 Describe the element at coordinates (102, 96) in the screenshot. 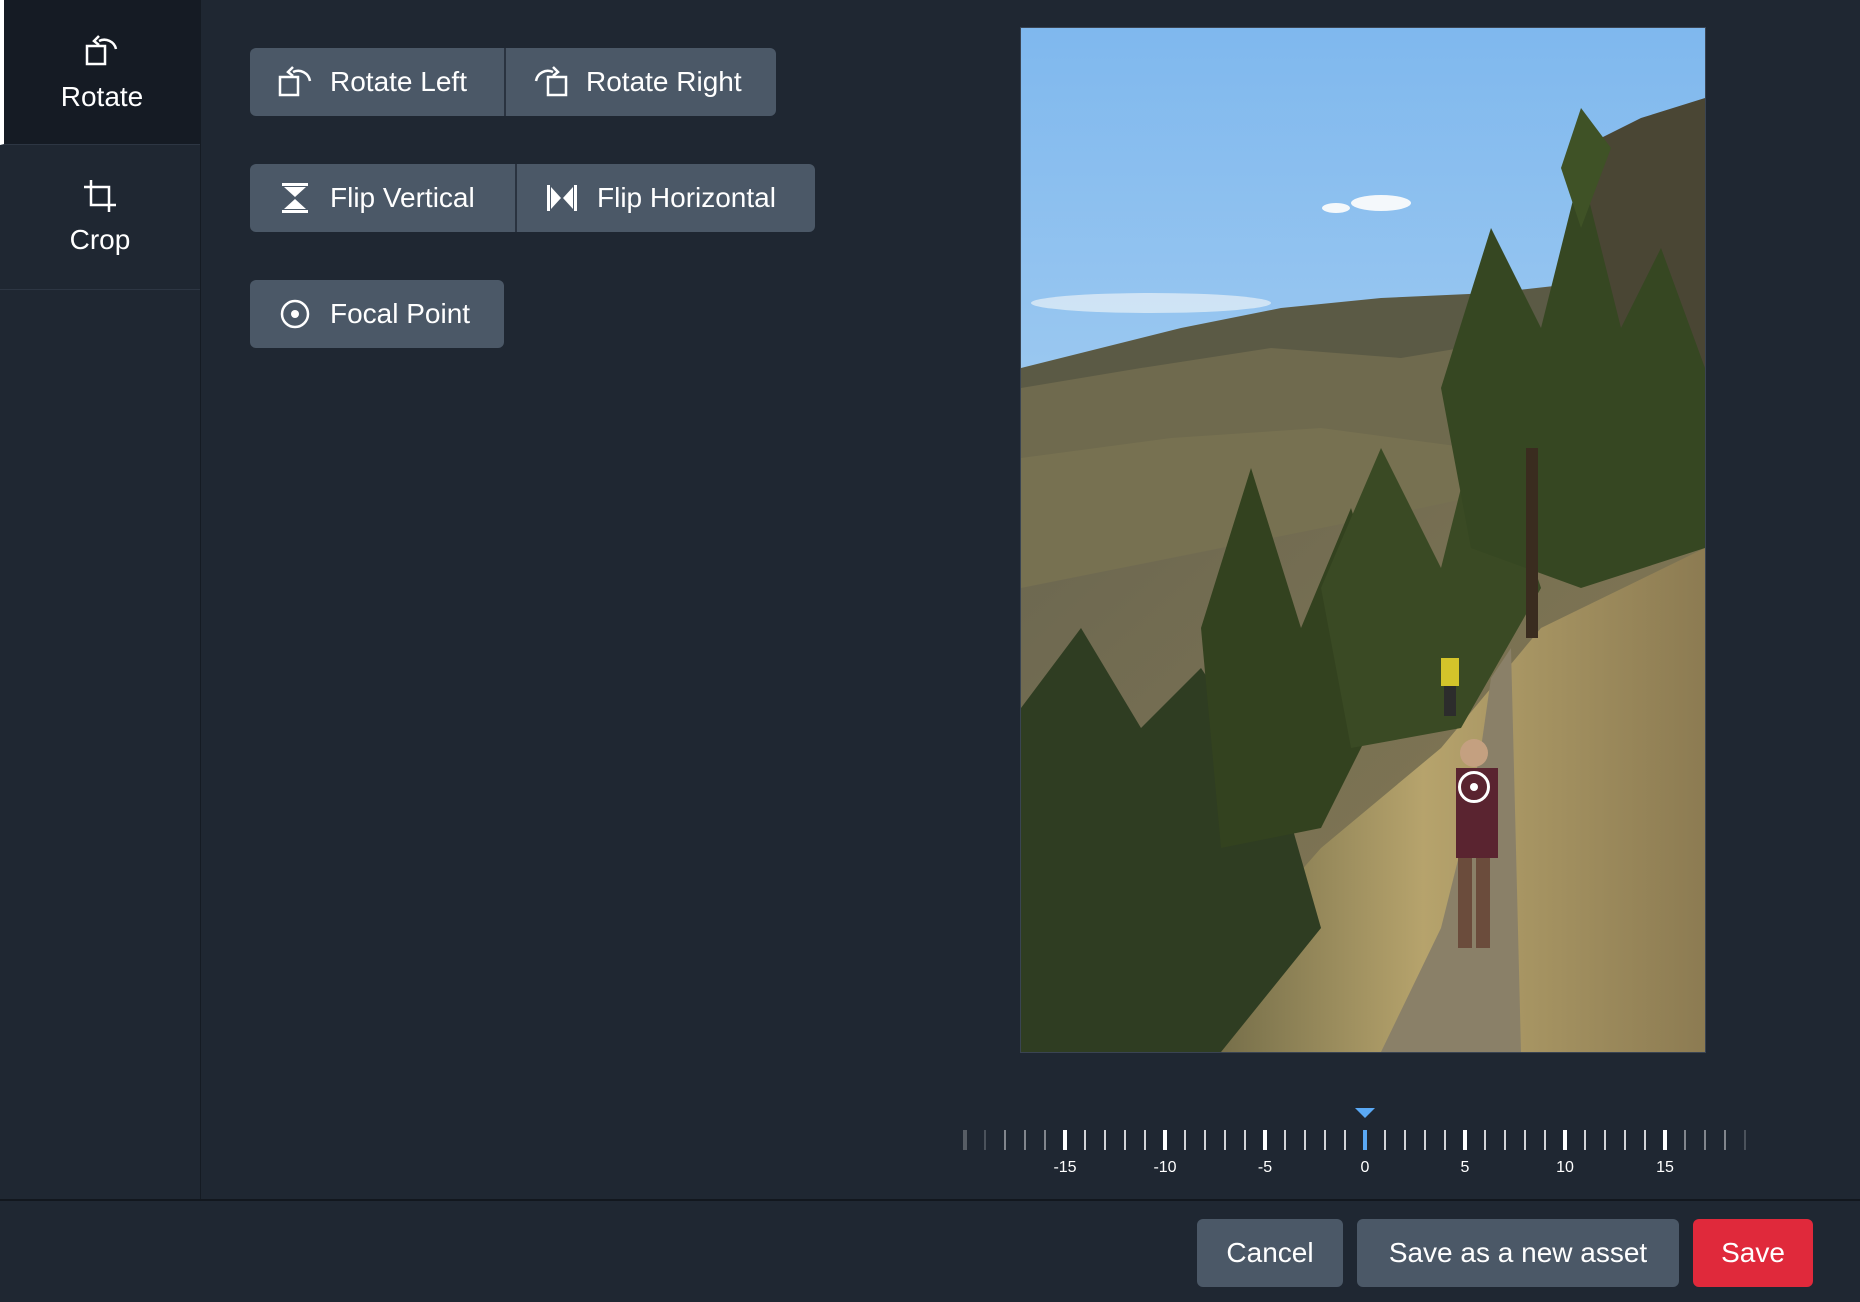

I see `sidebar-item-label: Rotate` at that location.